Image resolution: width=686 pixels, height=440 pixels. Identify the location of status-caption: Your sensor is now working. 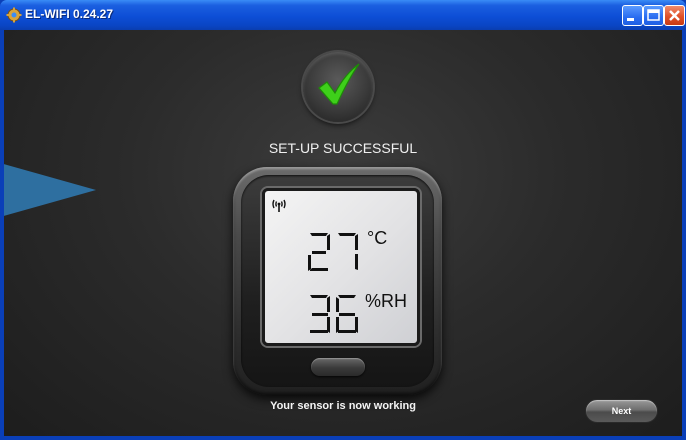
(343, 406).